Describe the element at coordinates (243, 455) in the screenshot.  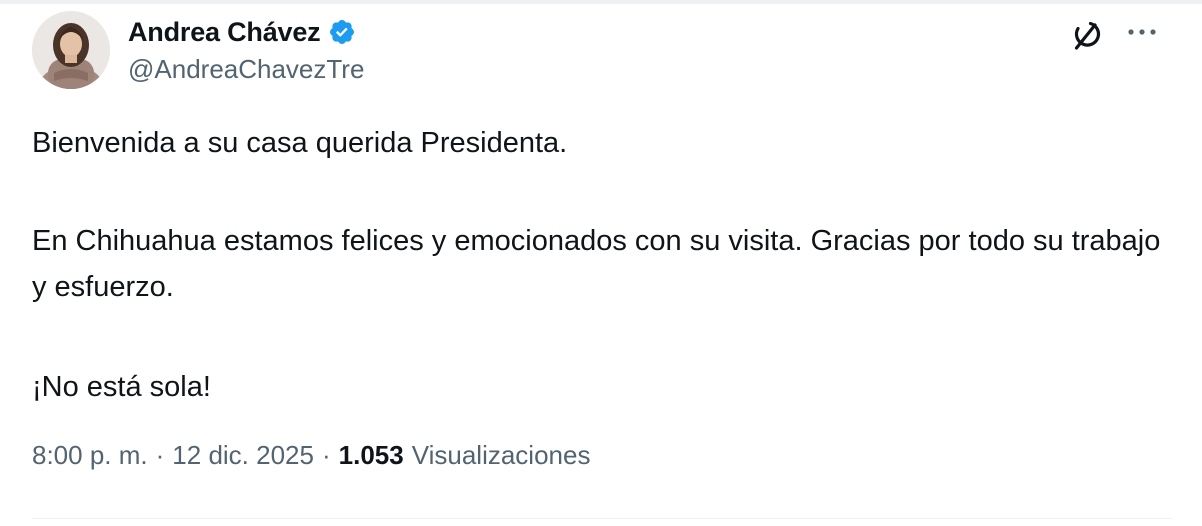
I see `tweet-date: 12 dic. 2025` at that location.